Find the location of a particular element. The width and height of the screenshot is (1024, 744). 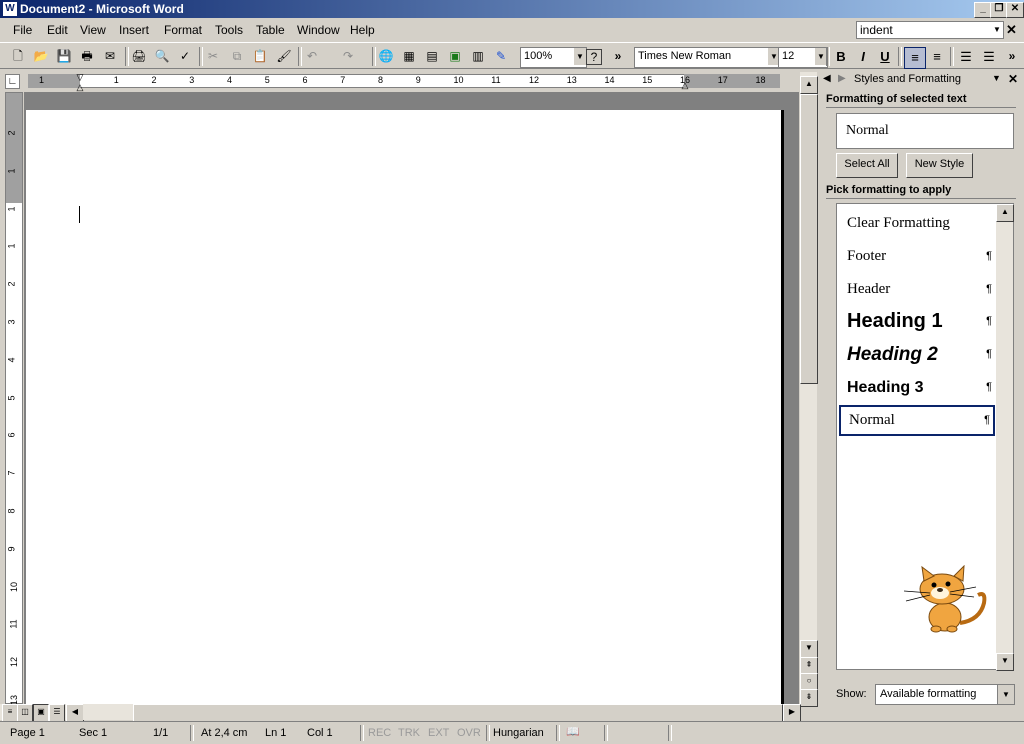

style-item-label: Header is located at coordinates (869, 289).